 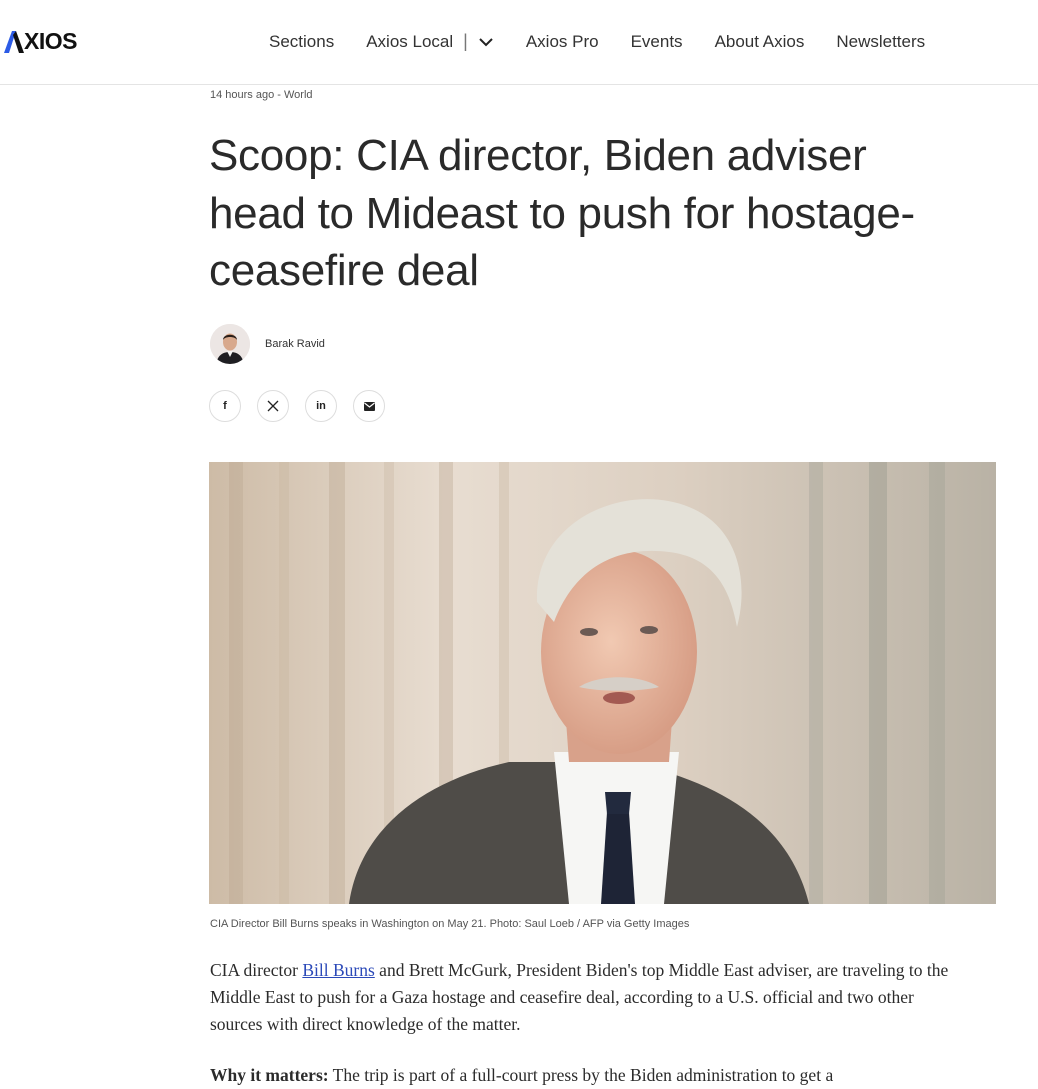 What do you see at coordinates (760, 42) in the screenshot?
I see `nav-about: About Axios` at bounding box center [760, 42].